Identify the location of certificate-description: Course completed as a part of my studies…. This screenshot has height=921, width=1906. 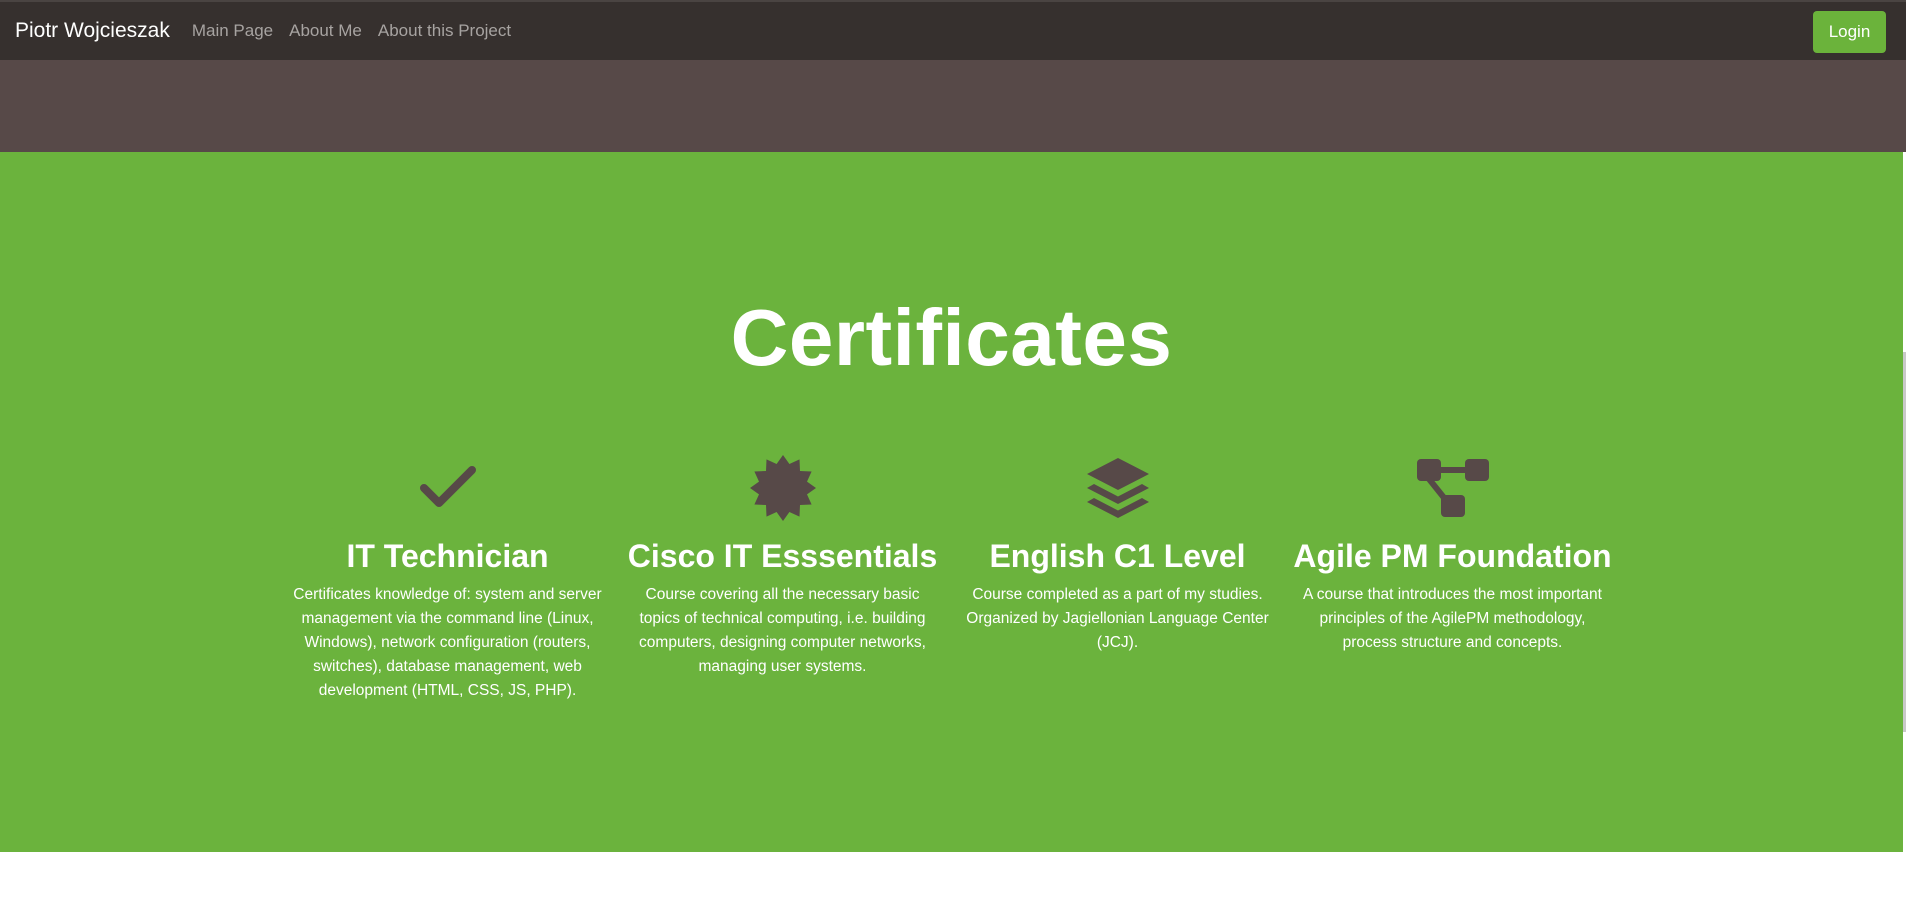
(1117, 618).